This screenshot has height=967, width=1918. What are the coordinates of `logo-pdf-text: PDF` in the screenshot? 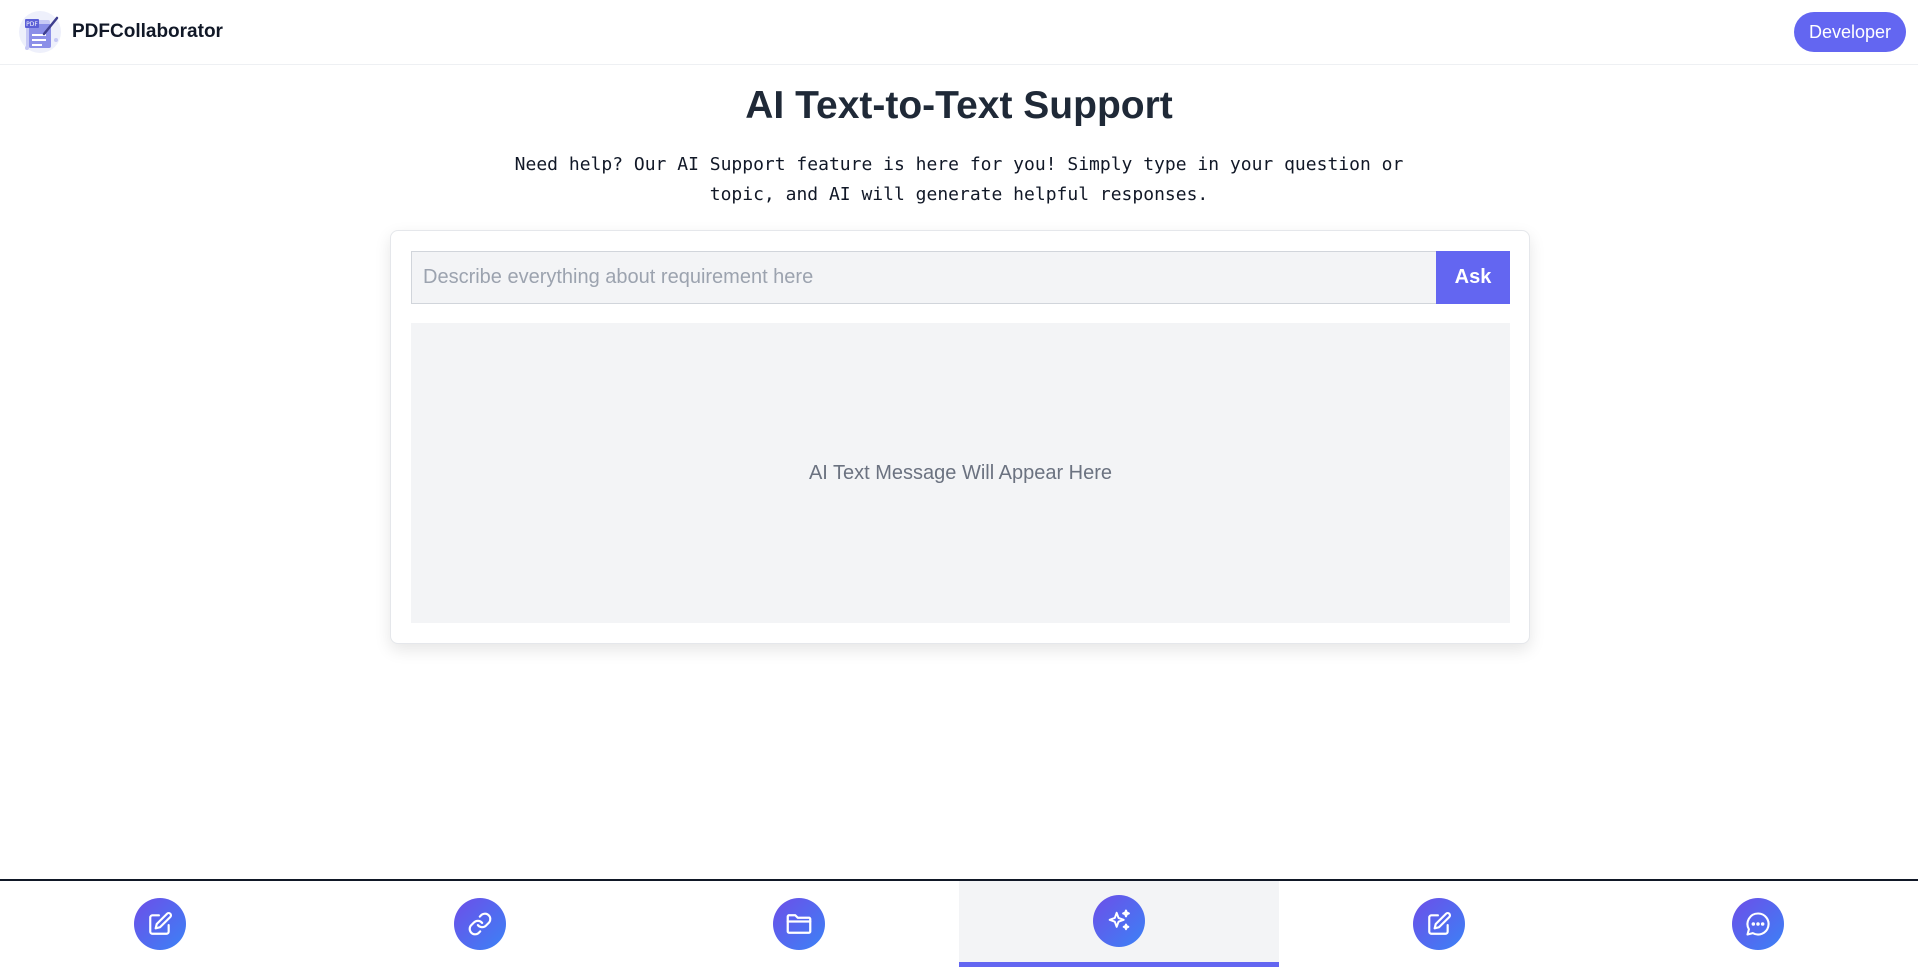 It's located at (32, 24).